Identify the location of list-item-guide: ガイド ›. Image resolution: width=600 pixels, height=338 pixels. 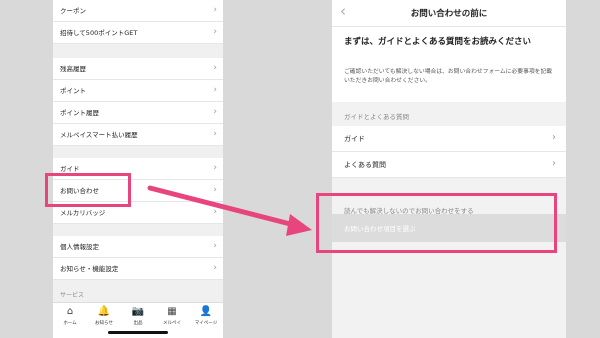
(449, 139).